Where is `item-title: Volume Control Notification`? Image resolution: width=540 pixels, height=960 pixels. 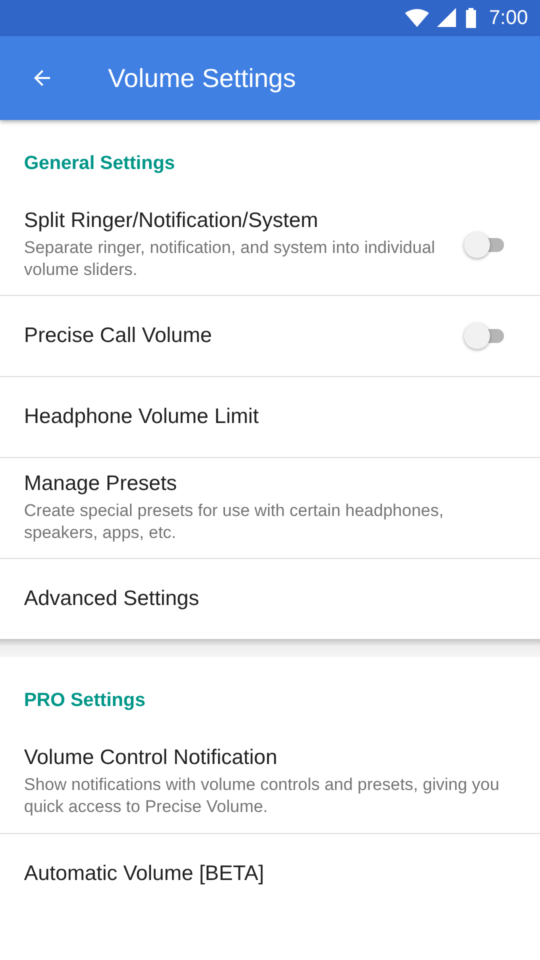
item-title: Volume Control Notification is located at coordinates (151, 758).